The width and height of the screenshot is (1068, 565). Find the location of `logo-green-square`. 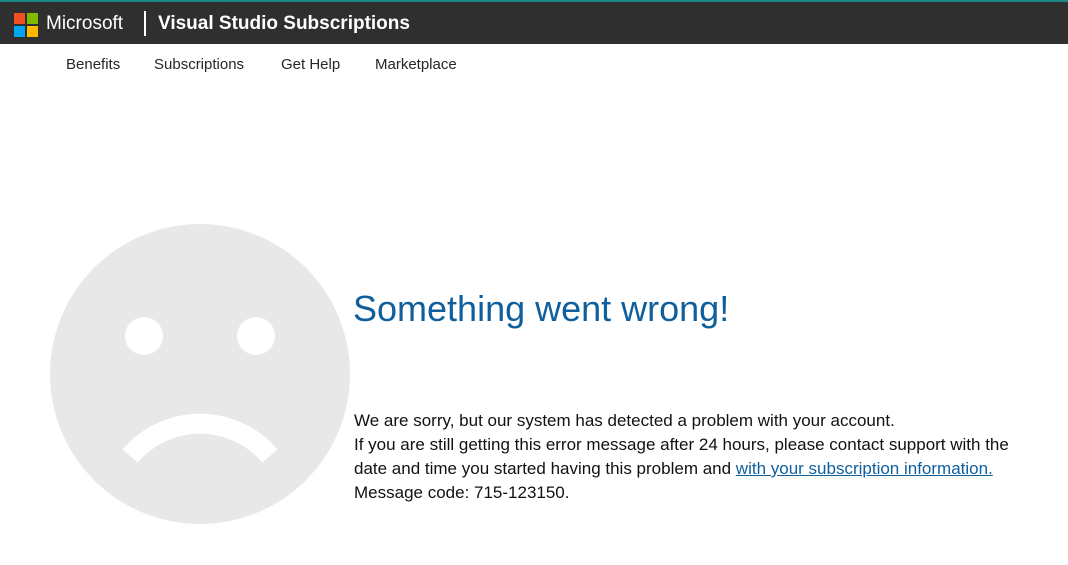

logo-green-square is located at coordinates (32, 18).